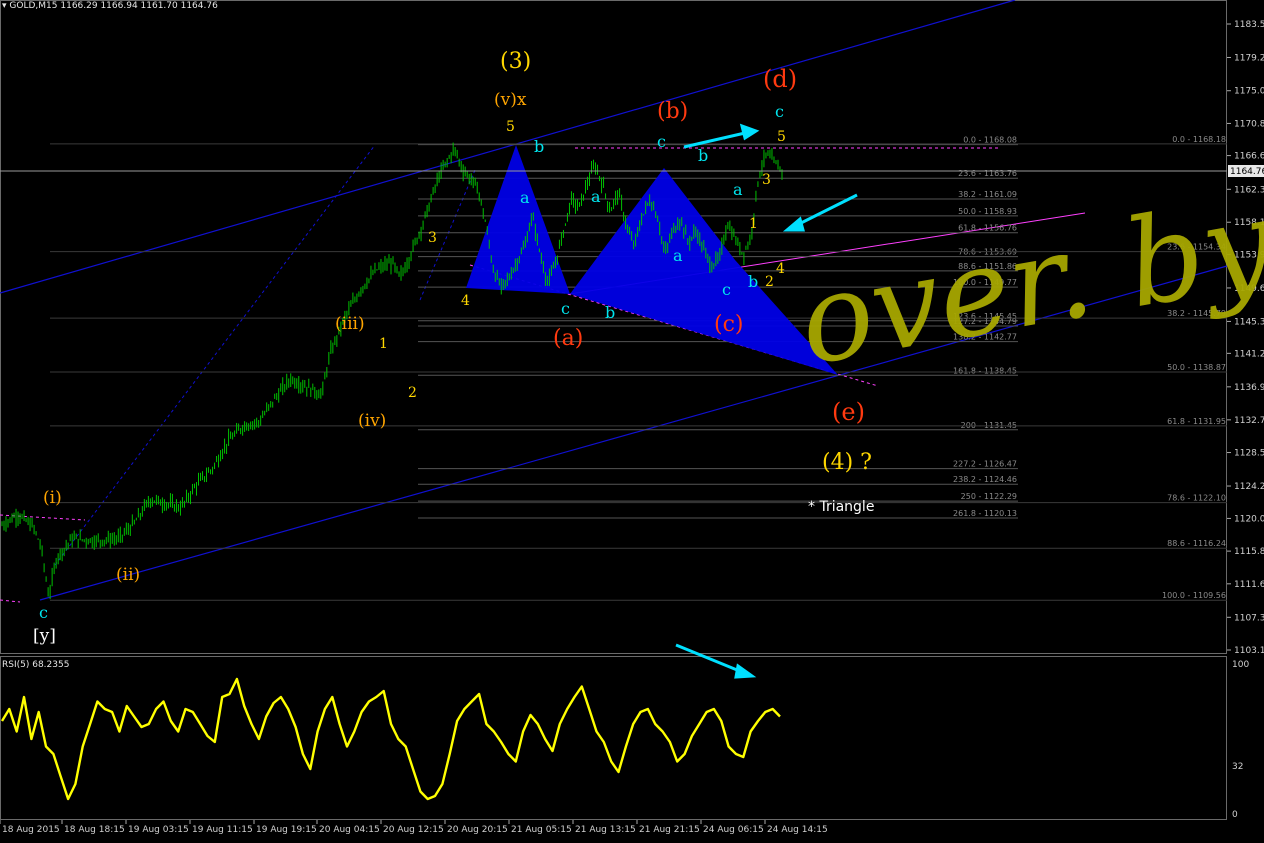  Describe the element at coordinates (1249, 124) in the screenshot. I see `price-tick-label: 1170.80` at that location.